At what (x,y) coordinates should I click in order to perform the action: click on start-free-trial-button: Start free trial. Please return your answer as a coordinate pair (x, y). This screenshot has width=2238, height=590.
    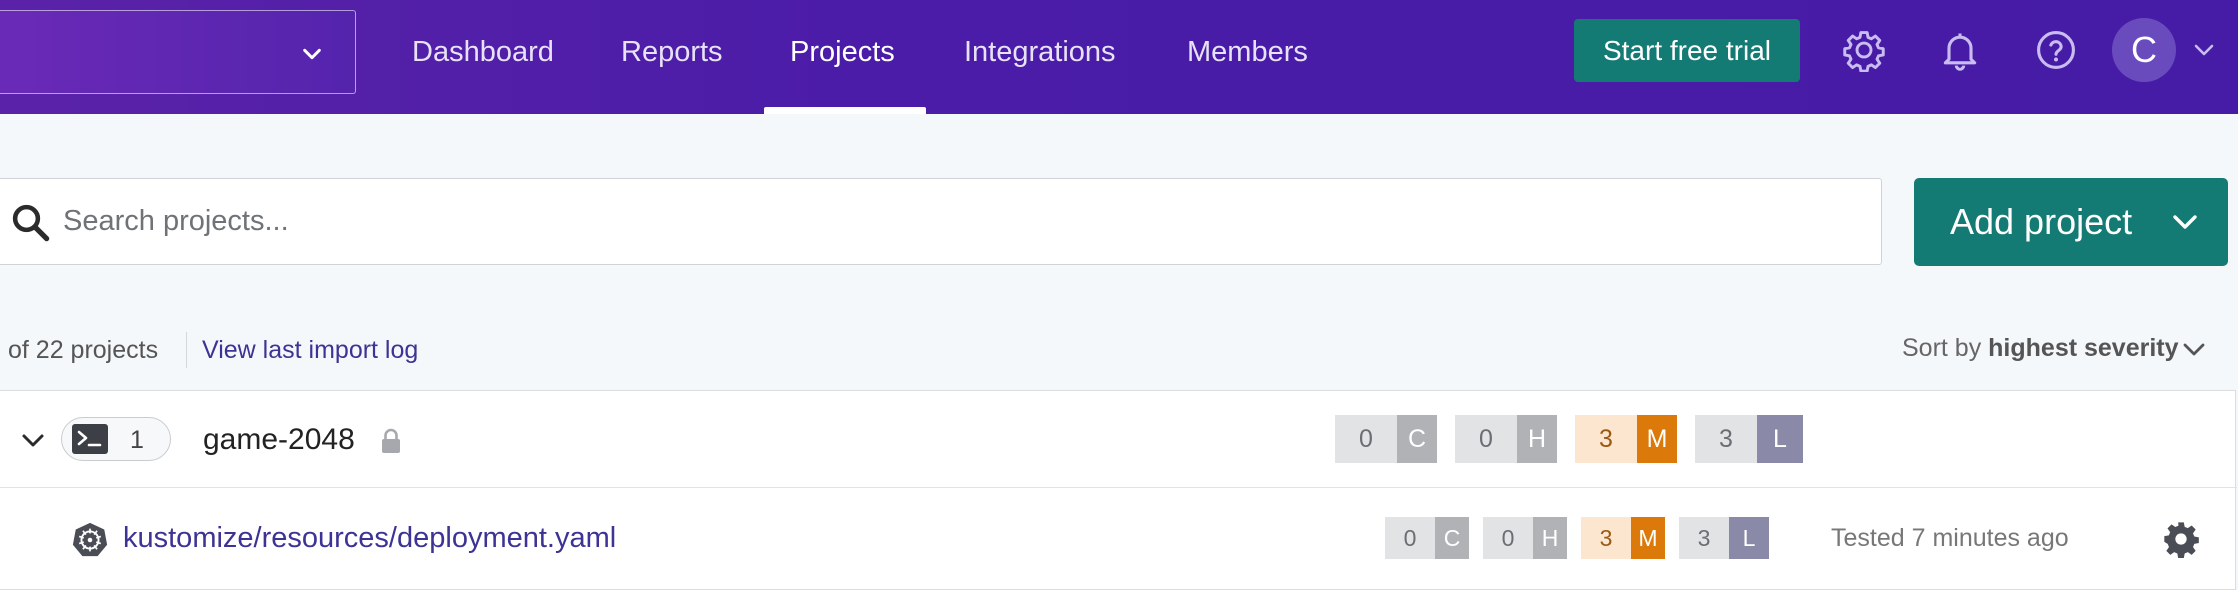
    Looking at the image, I should click on (1687, 50).